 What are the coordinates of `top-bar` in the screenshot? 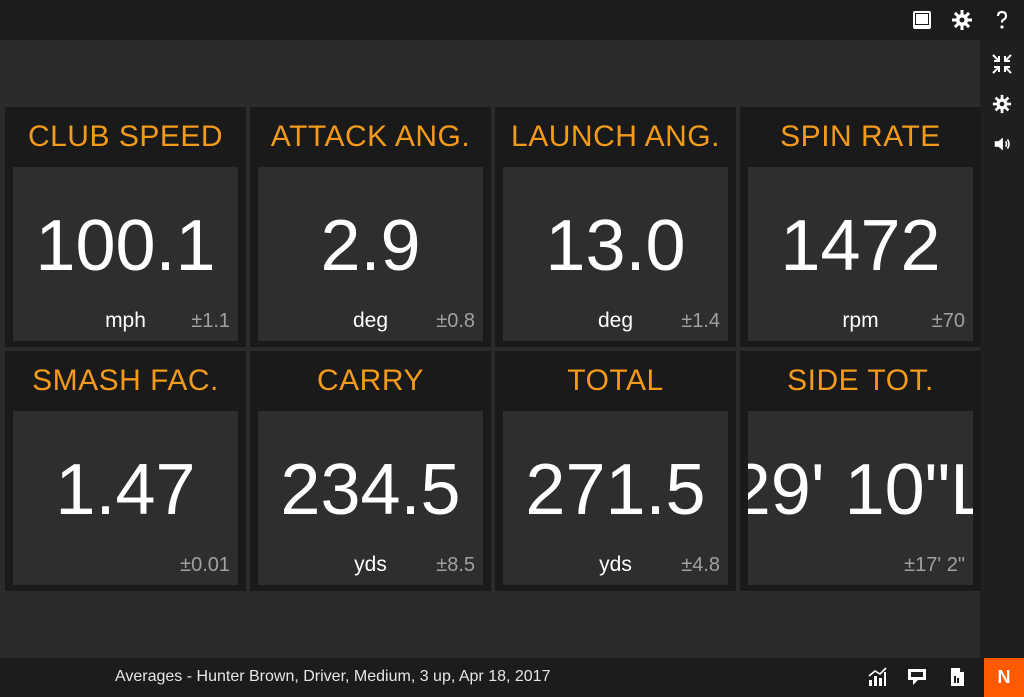 It's located at (512, 20).